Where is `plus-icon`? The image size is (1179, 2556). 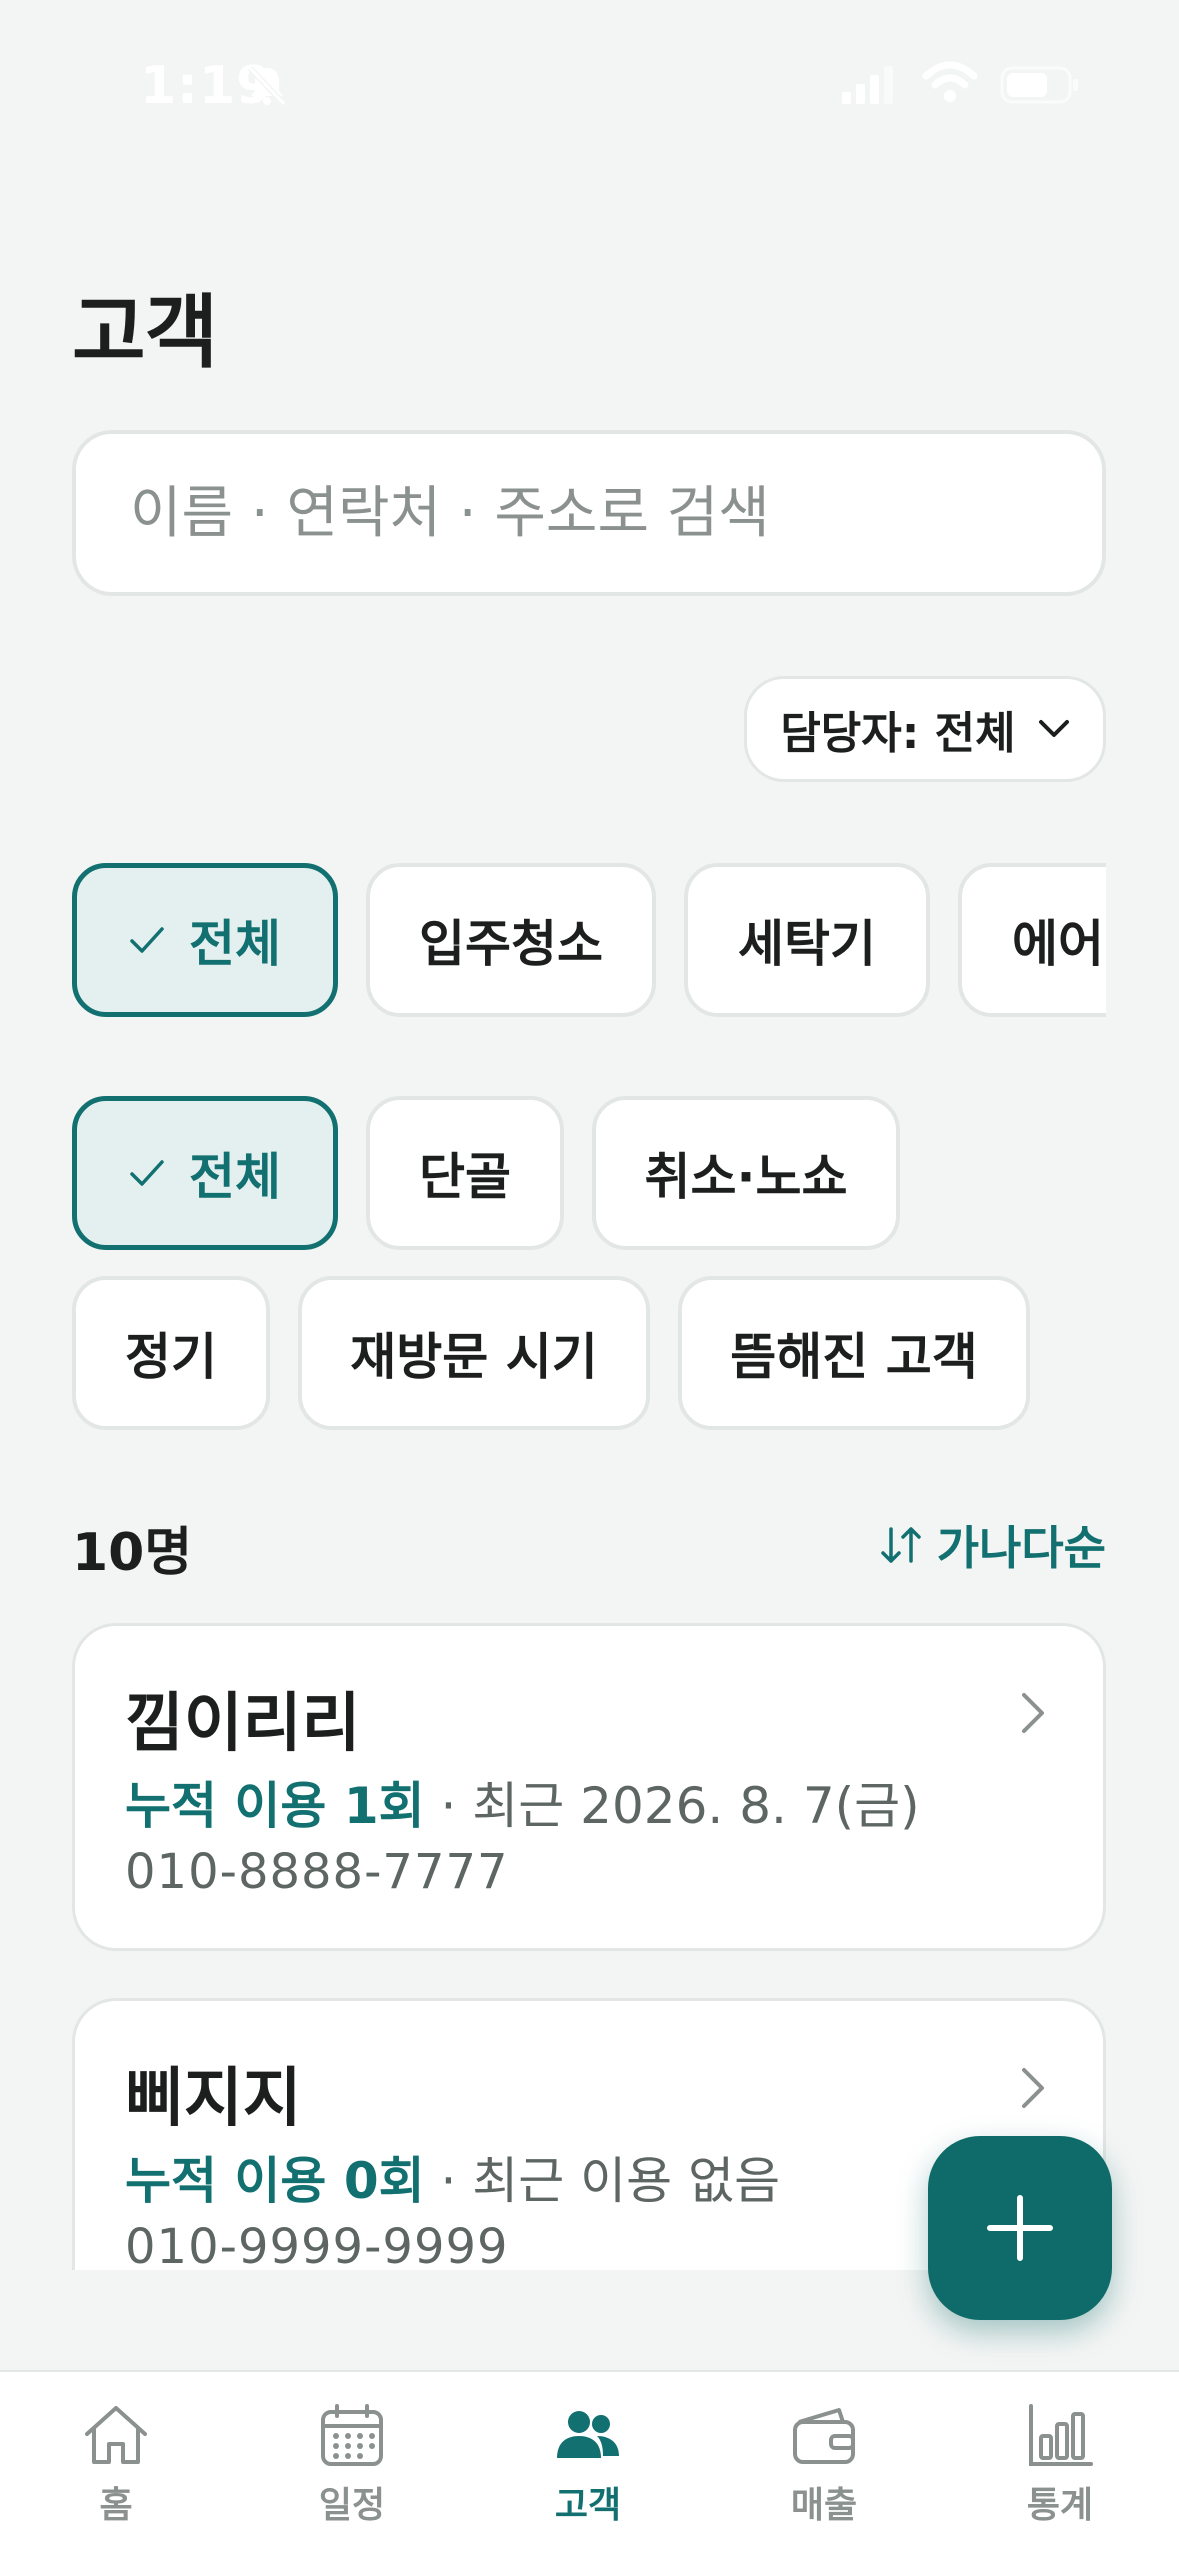
plus-icon is located at coordinates (1020, 2228).